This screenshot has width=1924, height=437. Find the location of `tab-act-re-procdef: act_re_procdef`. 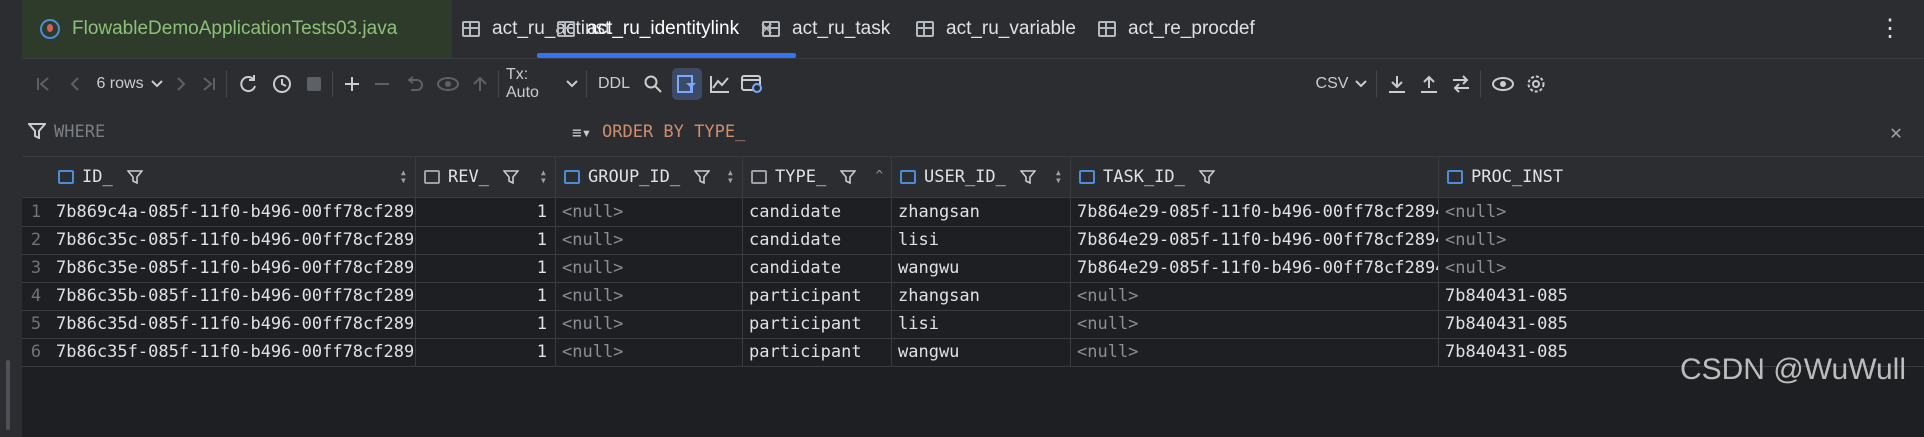

tab-act-re-procdef: act_re_procdef is located at coordinates (1176, 29).